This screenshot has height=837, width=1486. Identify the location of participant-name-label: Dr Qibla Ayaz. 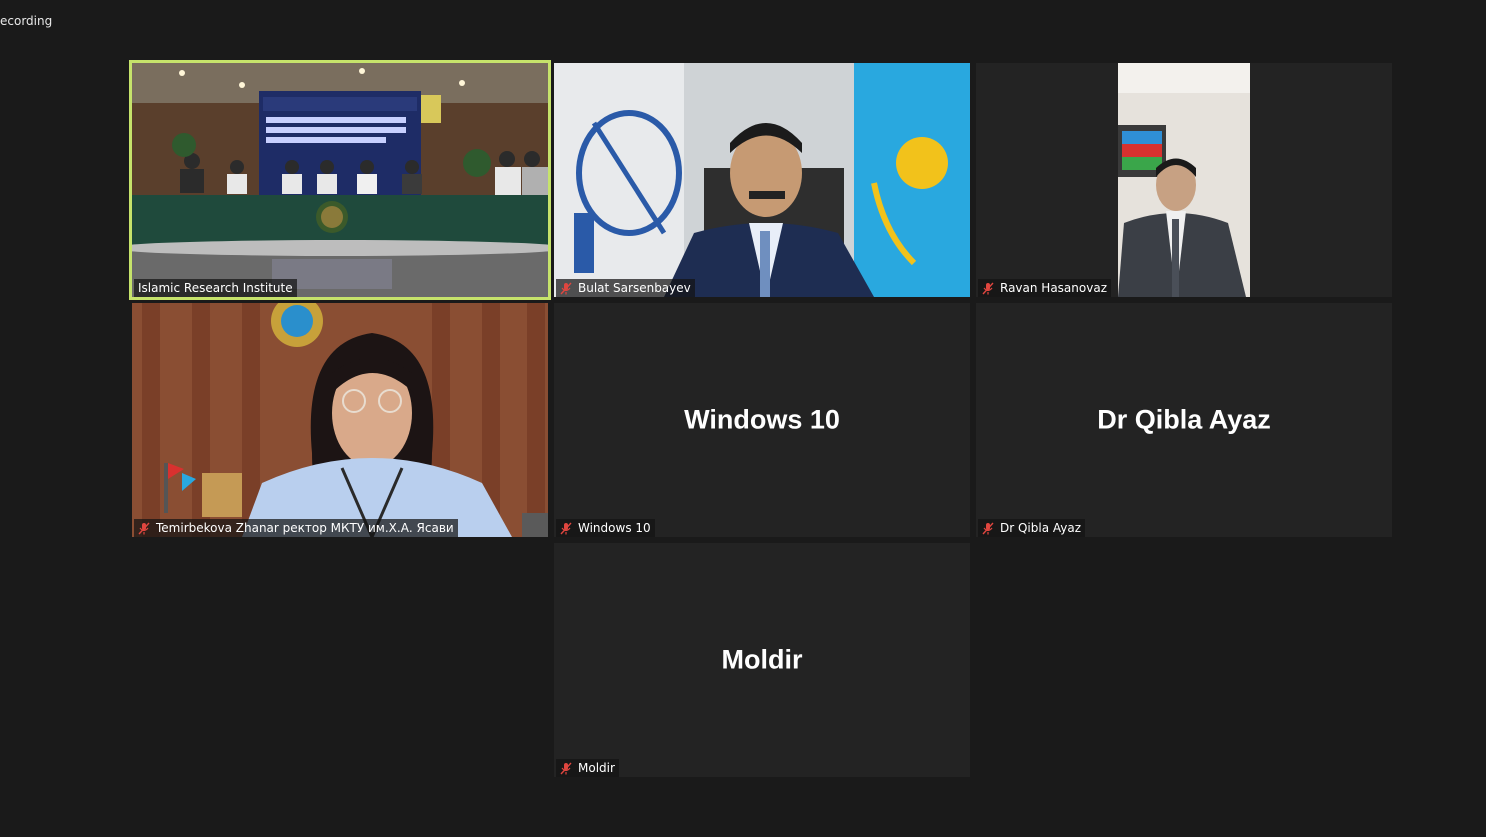
(1032, 528).